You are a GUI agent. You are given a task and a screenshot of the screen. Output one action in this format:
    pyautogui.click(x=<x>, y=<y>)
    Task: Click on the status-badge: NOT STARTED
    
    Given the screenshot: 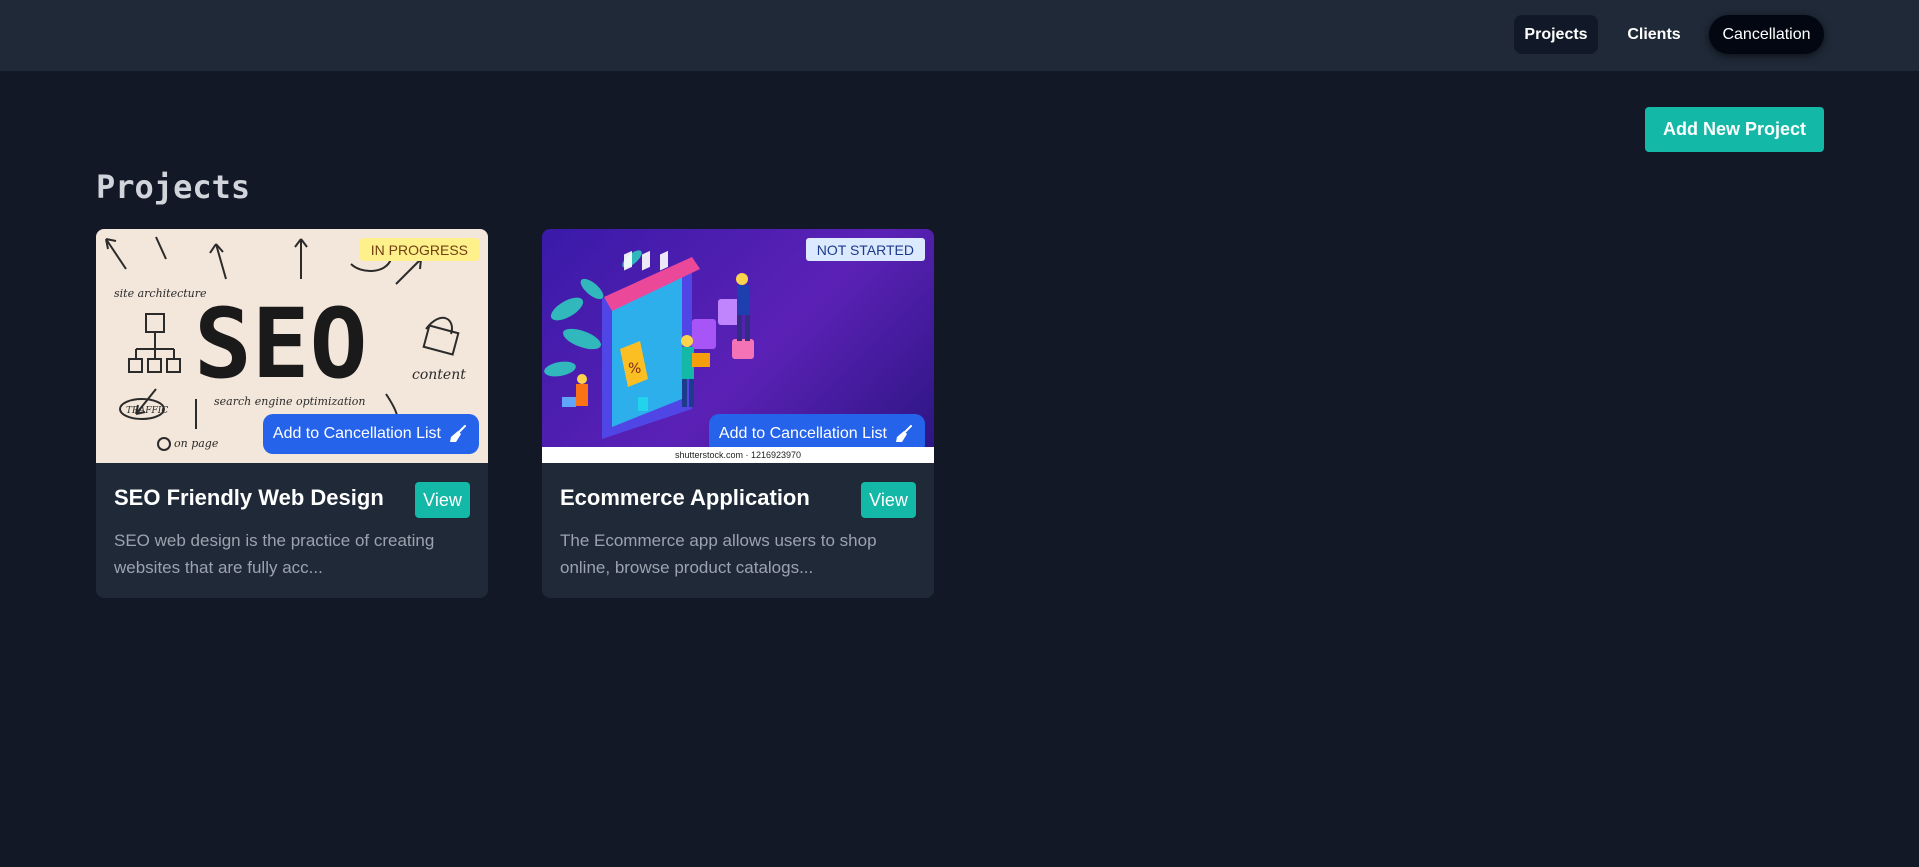 What is the action you would take?
    pyautogui.click(x=865, y=249)
    